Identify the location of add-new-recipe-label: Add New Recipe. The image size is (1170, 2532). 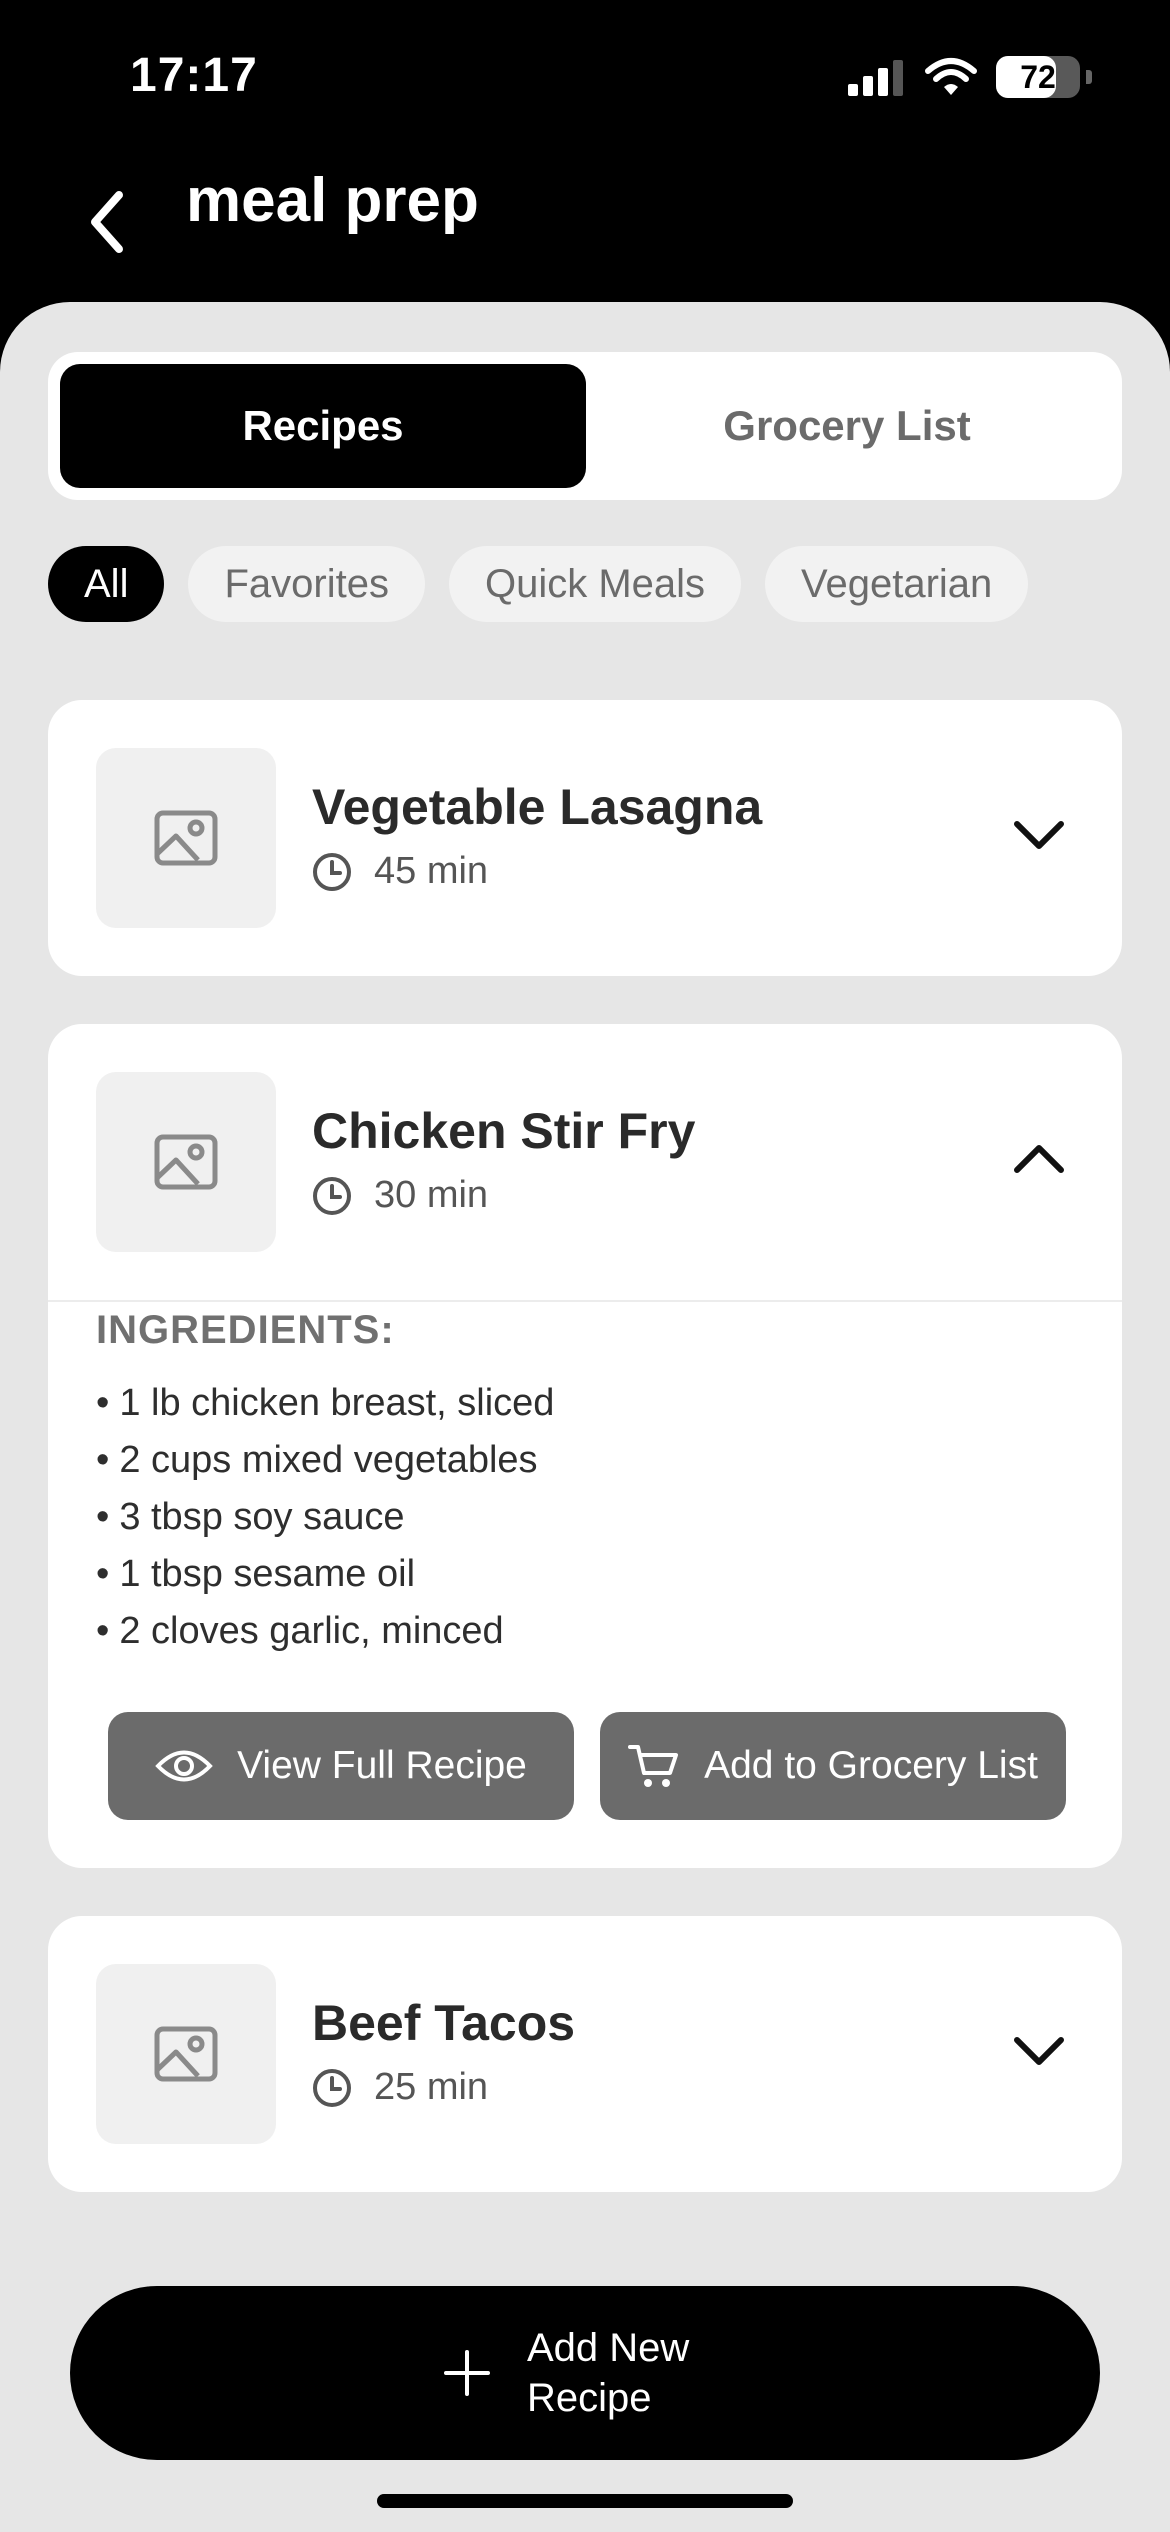
(608, 2373).